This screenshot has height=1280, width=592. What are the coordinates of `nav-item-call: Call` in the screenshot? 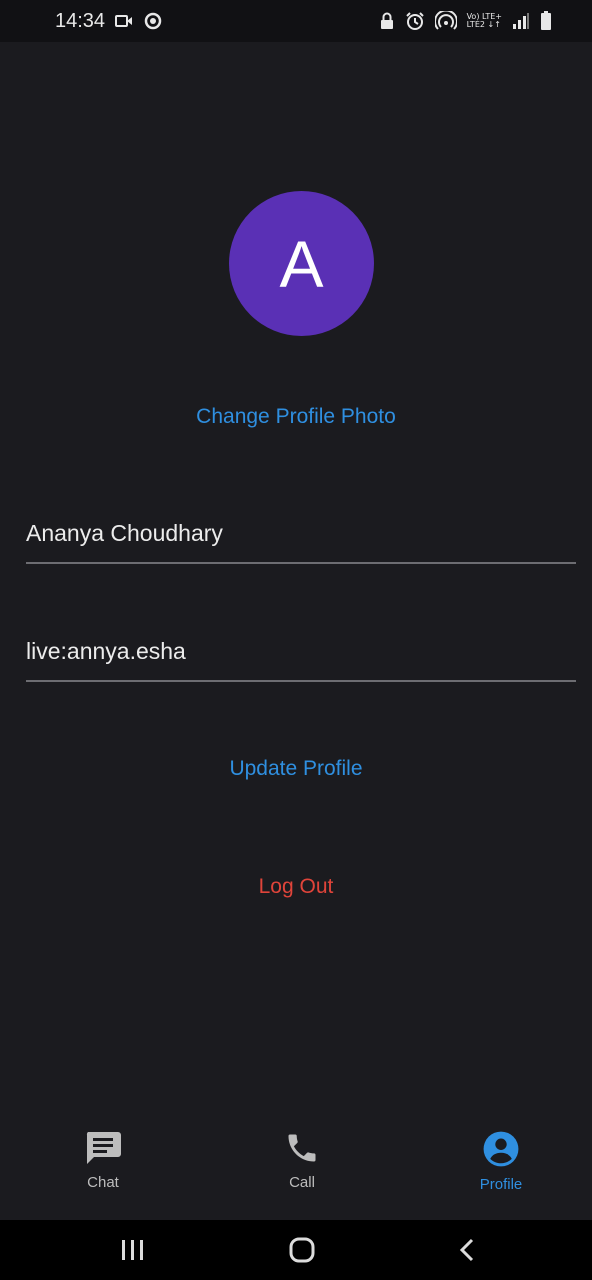 It's located at (302, 1175).